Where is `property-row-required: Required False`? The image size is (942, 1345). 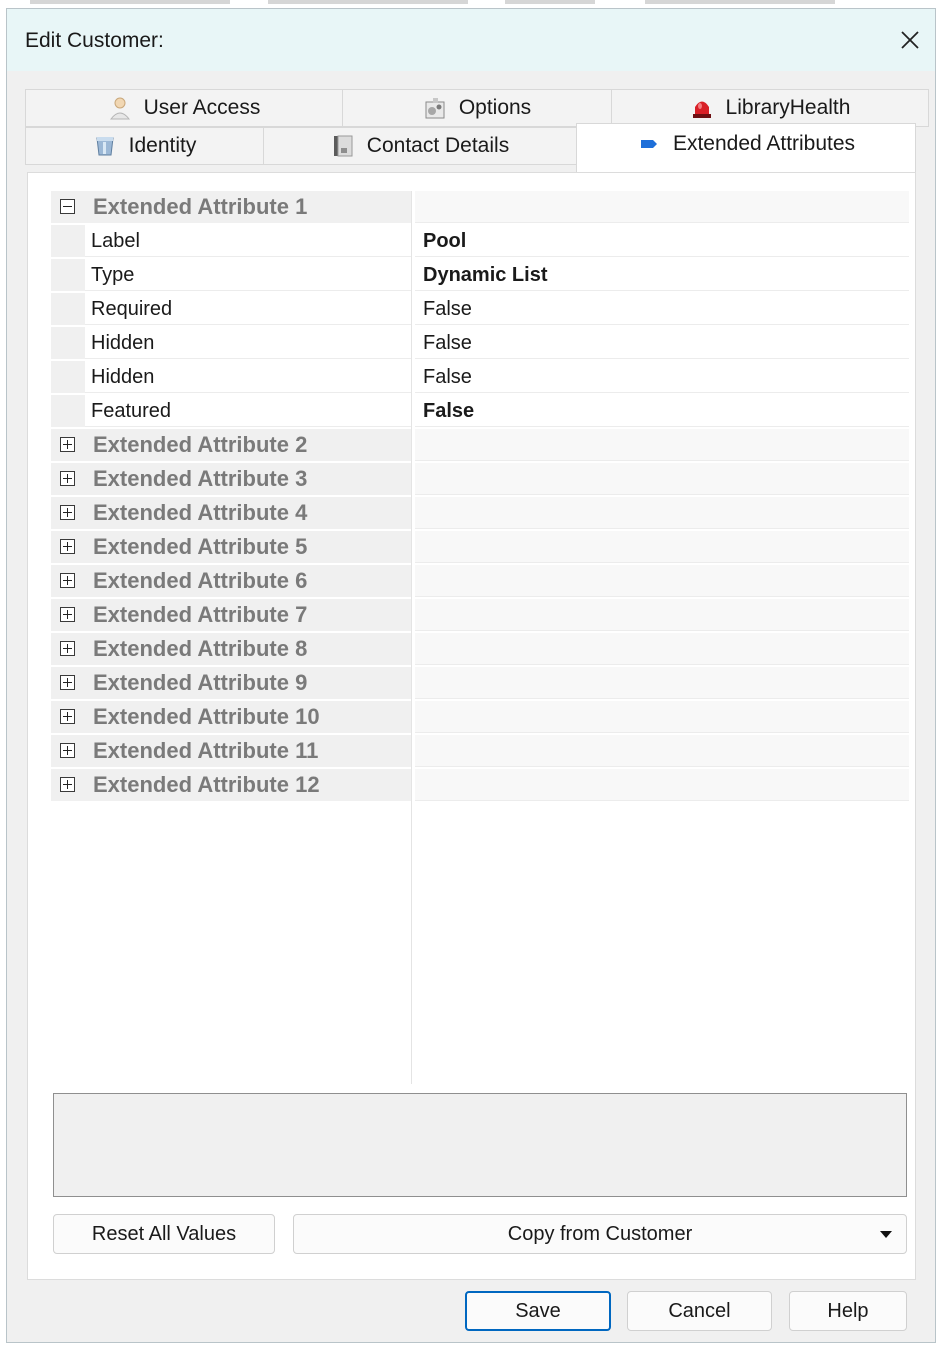
property-row-required: Required False is located at coordinates (480, 310).